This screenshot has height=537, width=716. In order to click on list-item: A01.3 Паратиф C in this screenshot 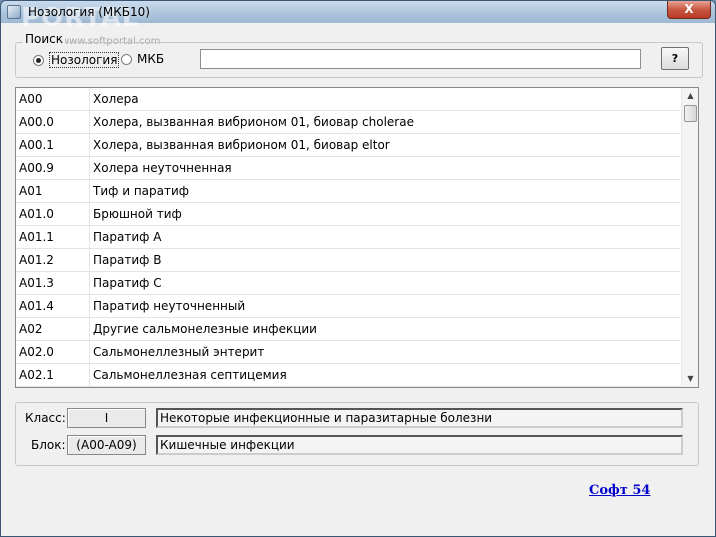, I will do `click(348, 283)`.